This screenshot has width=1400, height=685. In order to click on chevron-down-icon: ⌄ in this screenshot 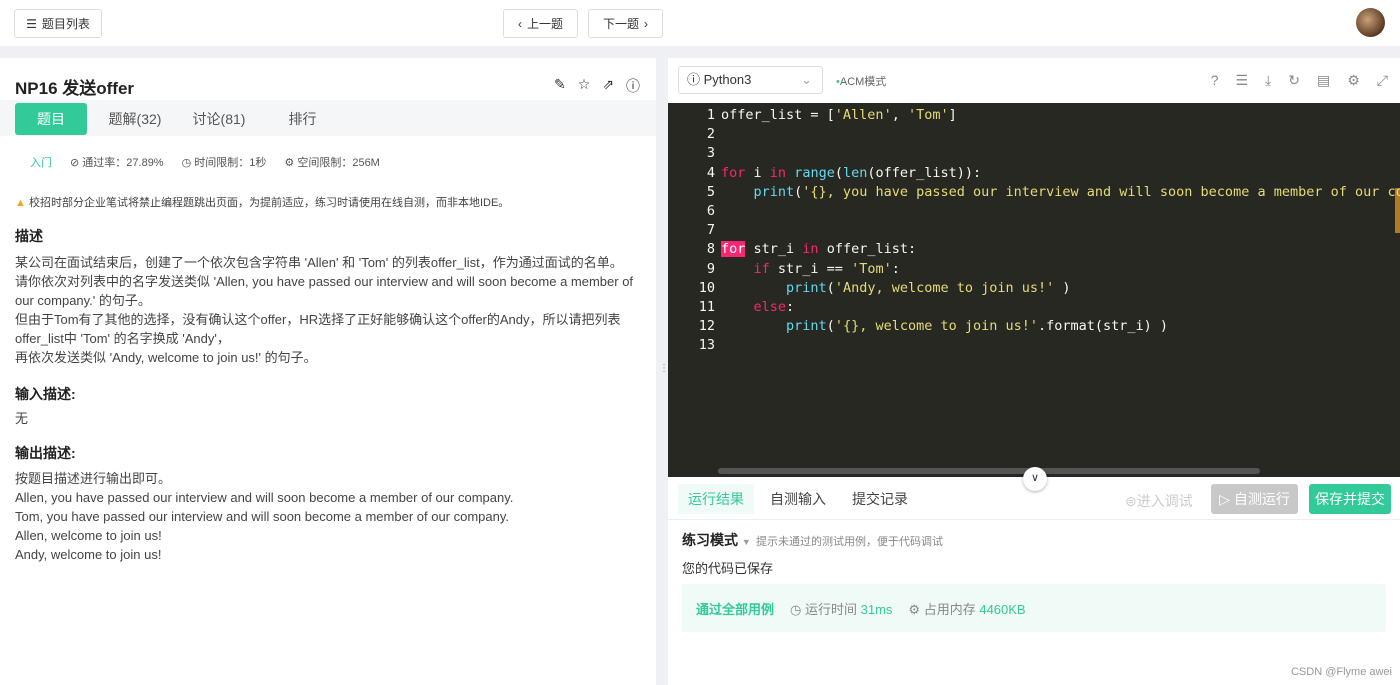, I will do `click(806, 79)`.